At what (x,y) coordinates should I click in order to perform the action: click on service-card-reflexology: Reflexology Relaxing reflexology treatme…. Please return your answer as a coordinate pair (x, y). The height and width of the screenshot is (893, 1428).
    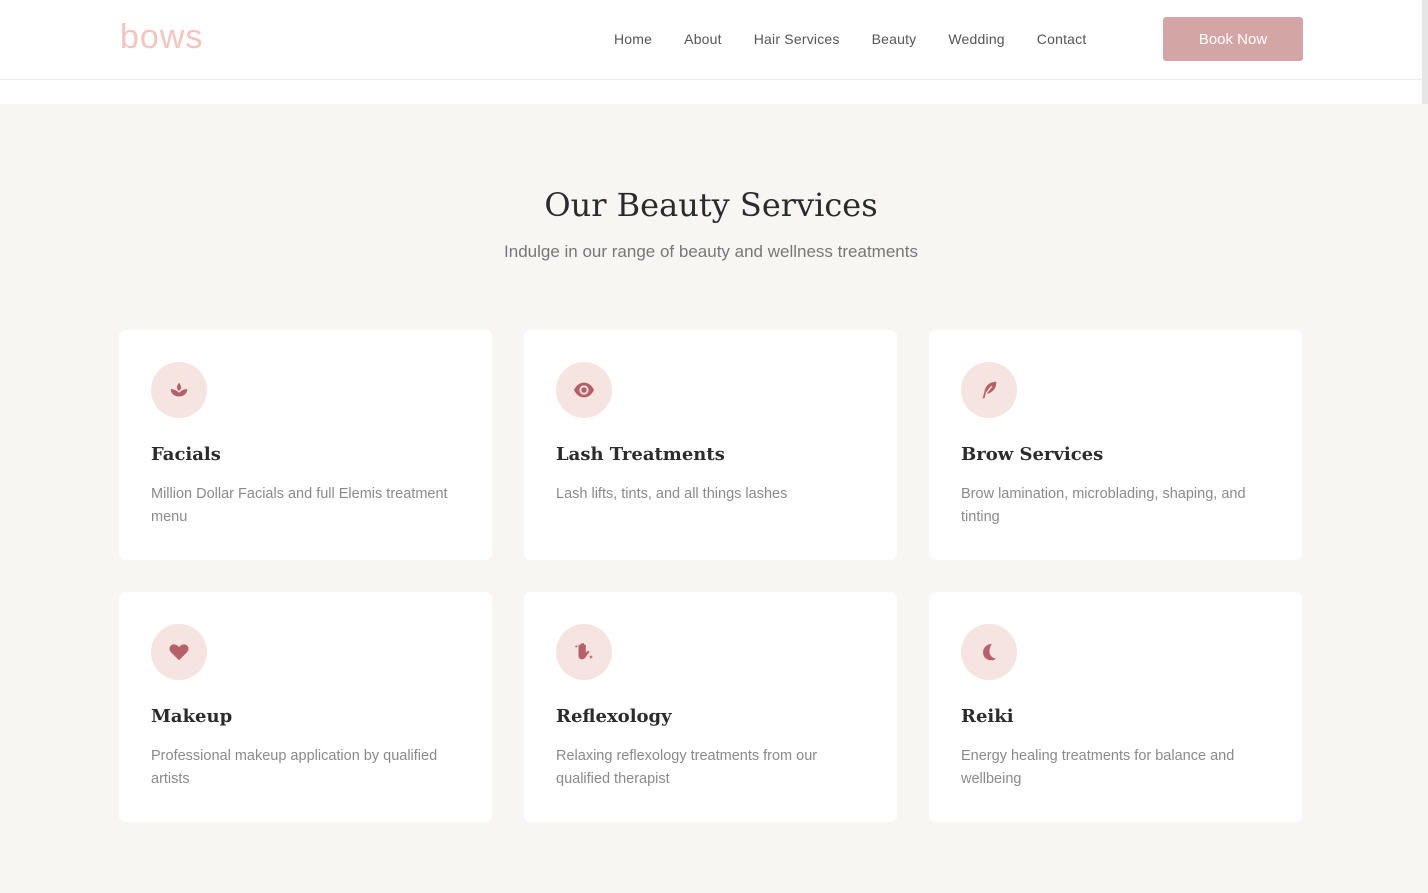
    Looking at the image, I should click on (710, 707).